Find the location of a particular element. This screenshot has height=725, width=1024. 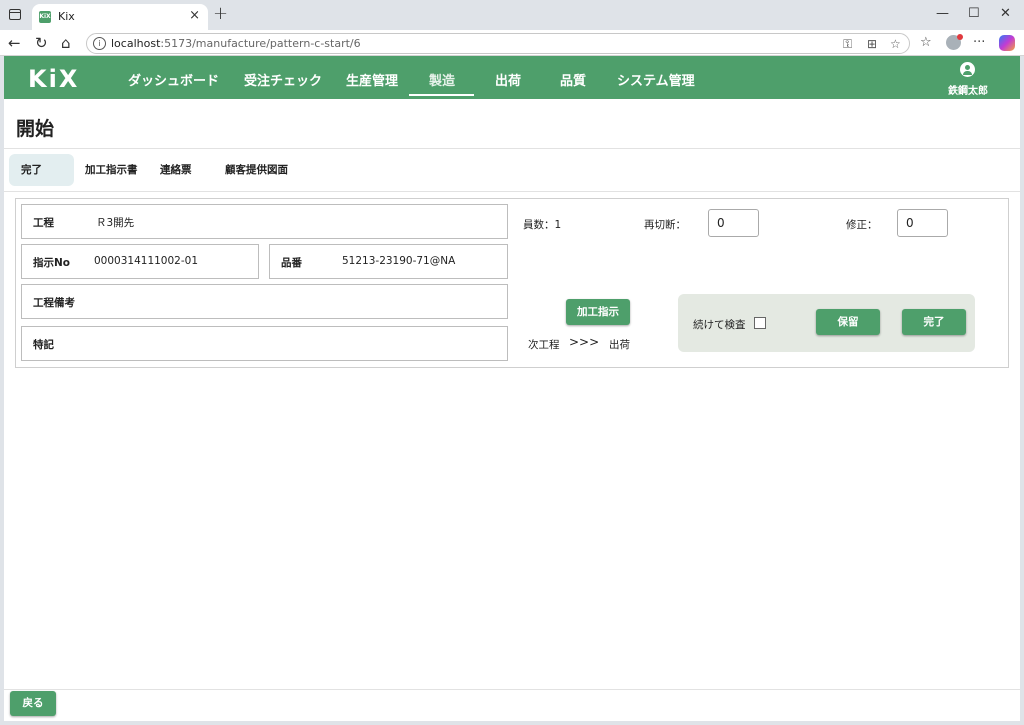

part-no-field: 品番 51213-23190-71@NA is located at coordinates (388, 261).